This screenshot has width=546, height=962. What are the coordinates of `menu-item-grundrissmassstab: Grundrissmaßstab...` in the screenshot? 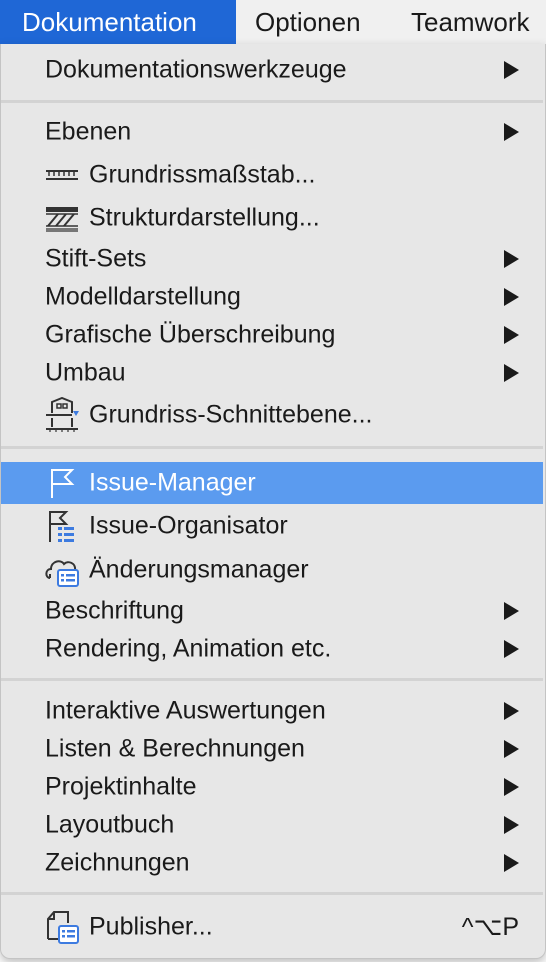 It's located at (272, 175).